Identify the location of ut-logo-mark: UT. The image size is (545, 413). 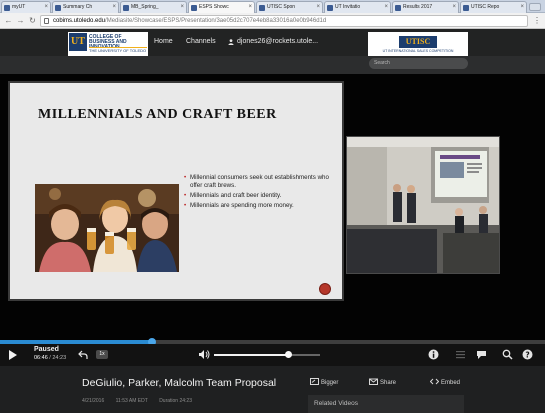
(78, 42).